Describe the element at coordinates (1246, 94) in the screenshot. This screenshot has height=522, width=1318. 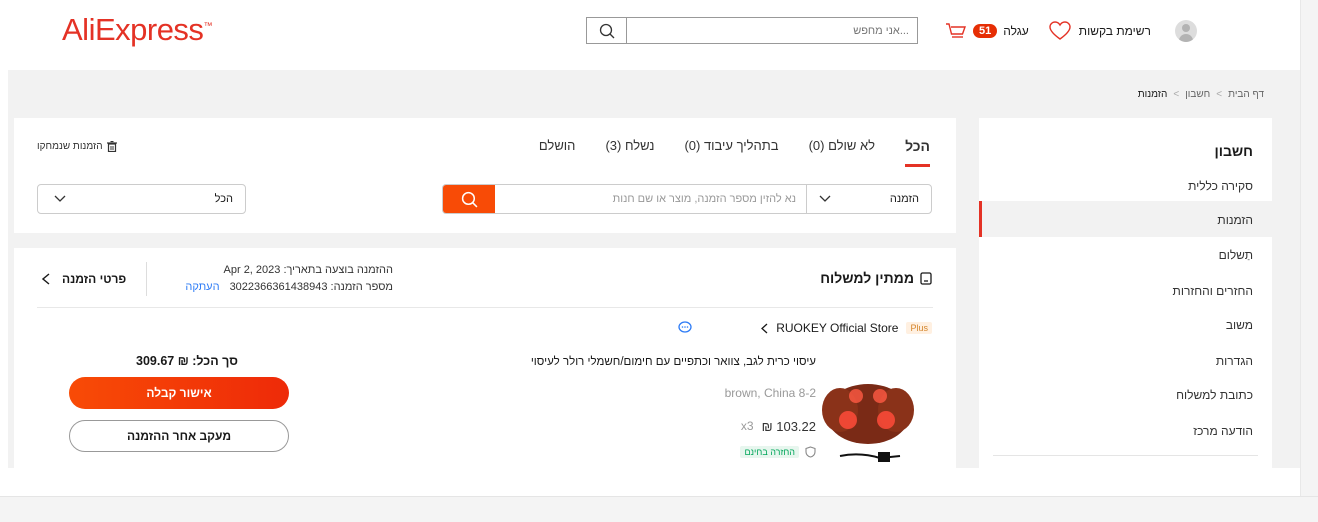
I see `breadcrumb-home: דף הבית` at that location.